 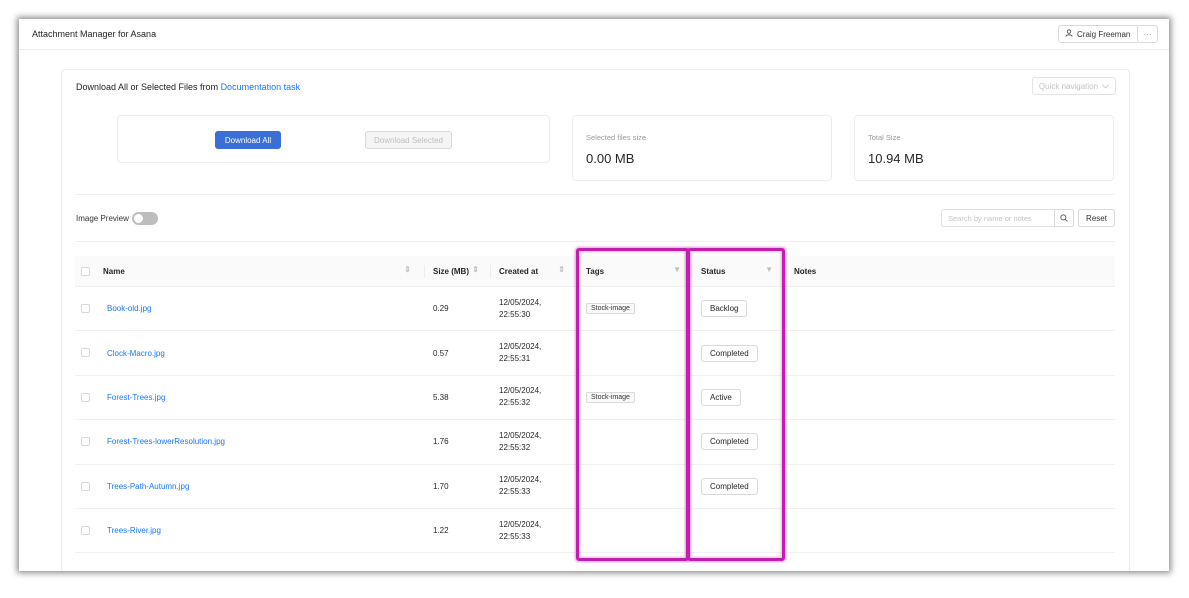 What do you see at coordinates (145, 218) in the screenshot?
I see `image-preview-toggle` at bounding box center [145, 218].